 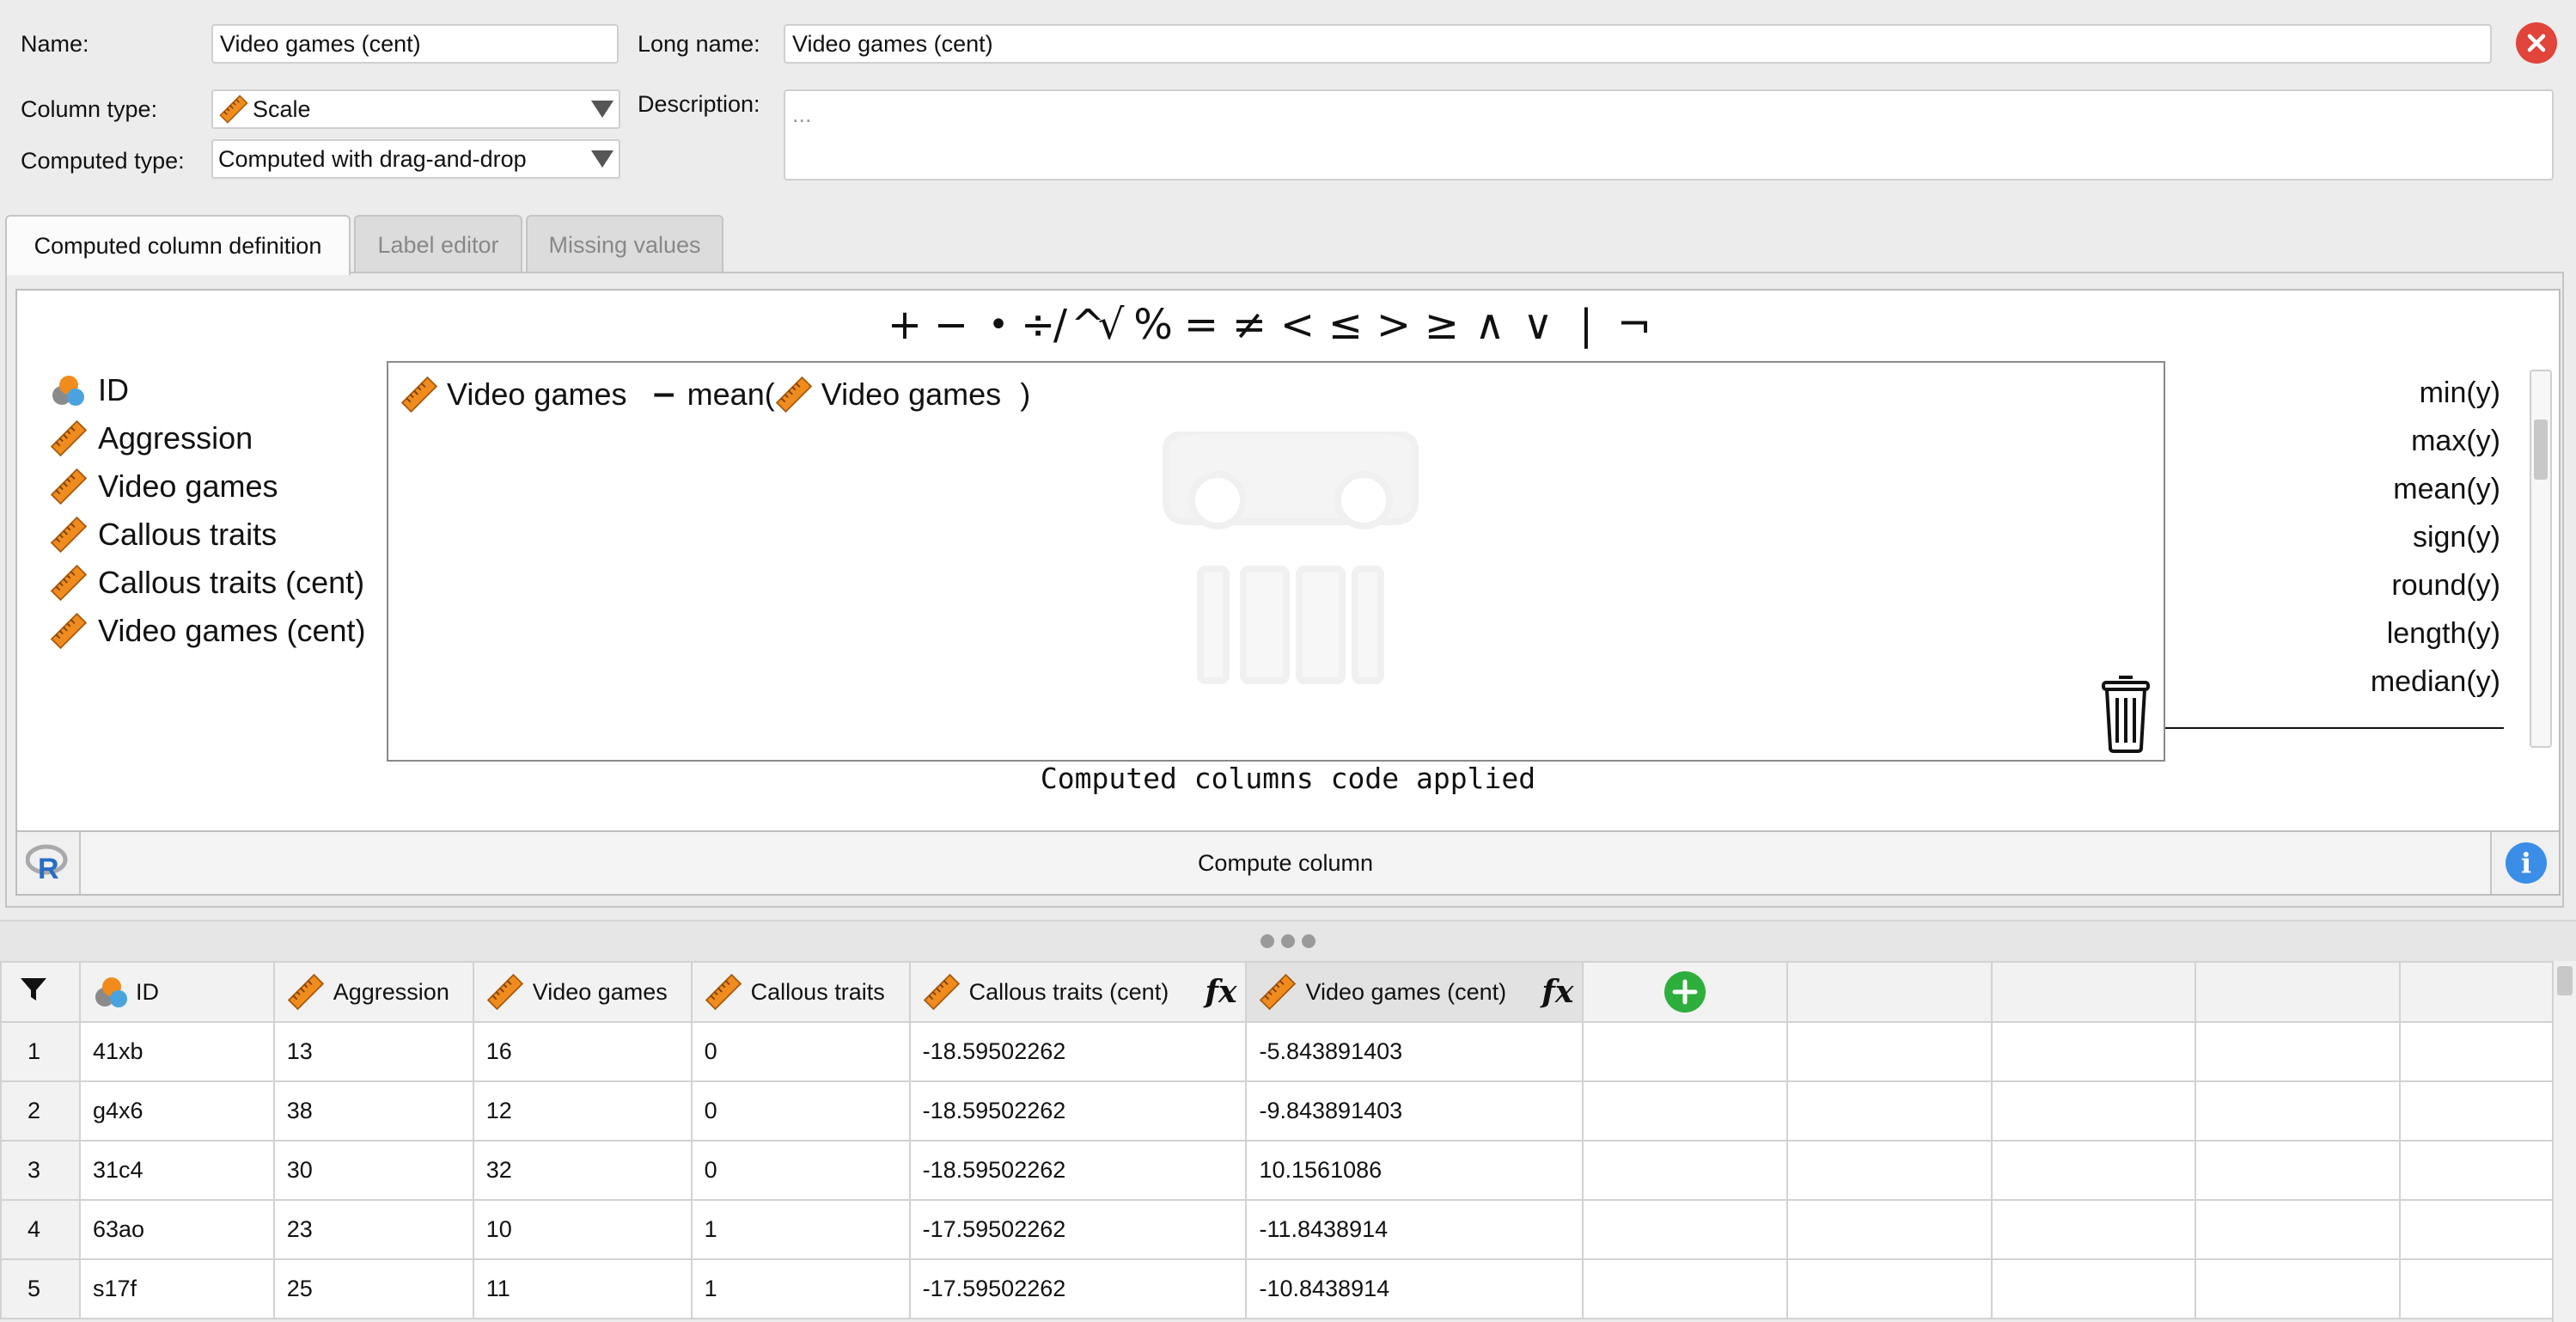 I want to click on table-cell: 13, so click(x=373, y=1051).